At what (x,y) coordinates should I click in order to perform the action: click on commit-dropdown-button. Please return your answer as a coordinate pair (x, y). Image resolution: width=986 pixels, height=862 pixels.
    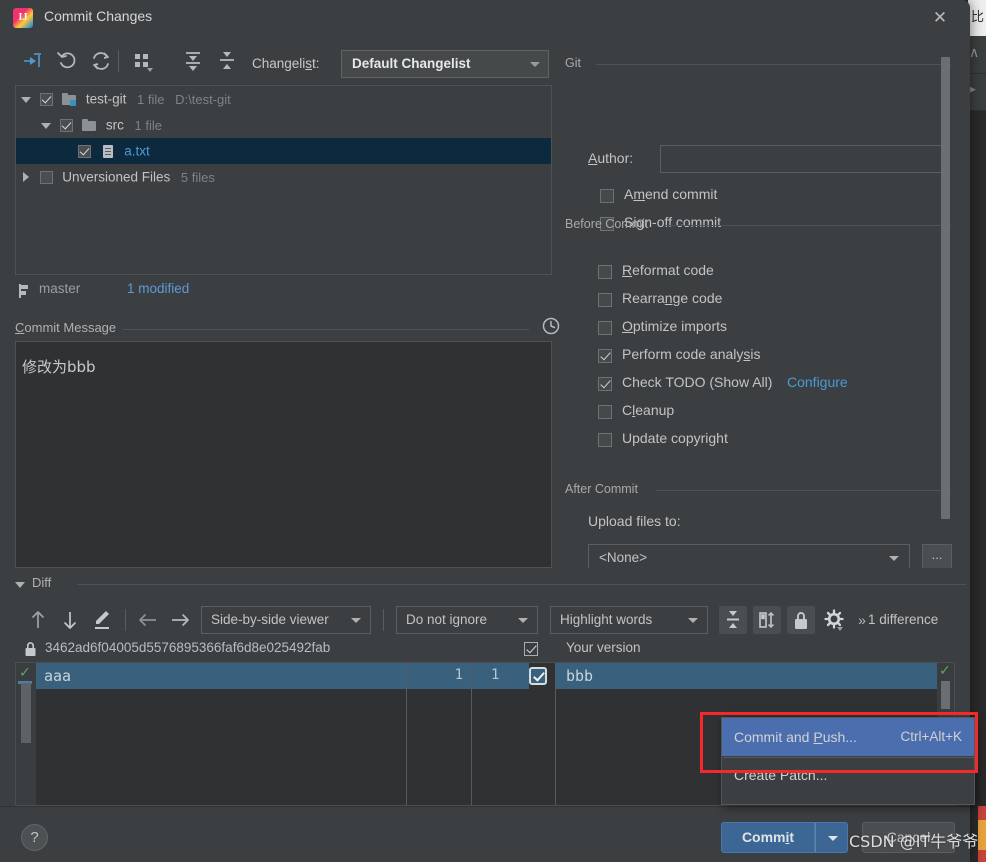
    Looking at the image, I should click on (831, 837).